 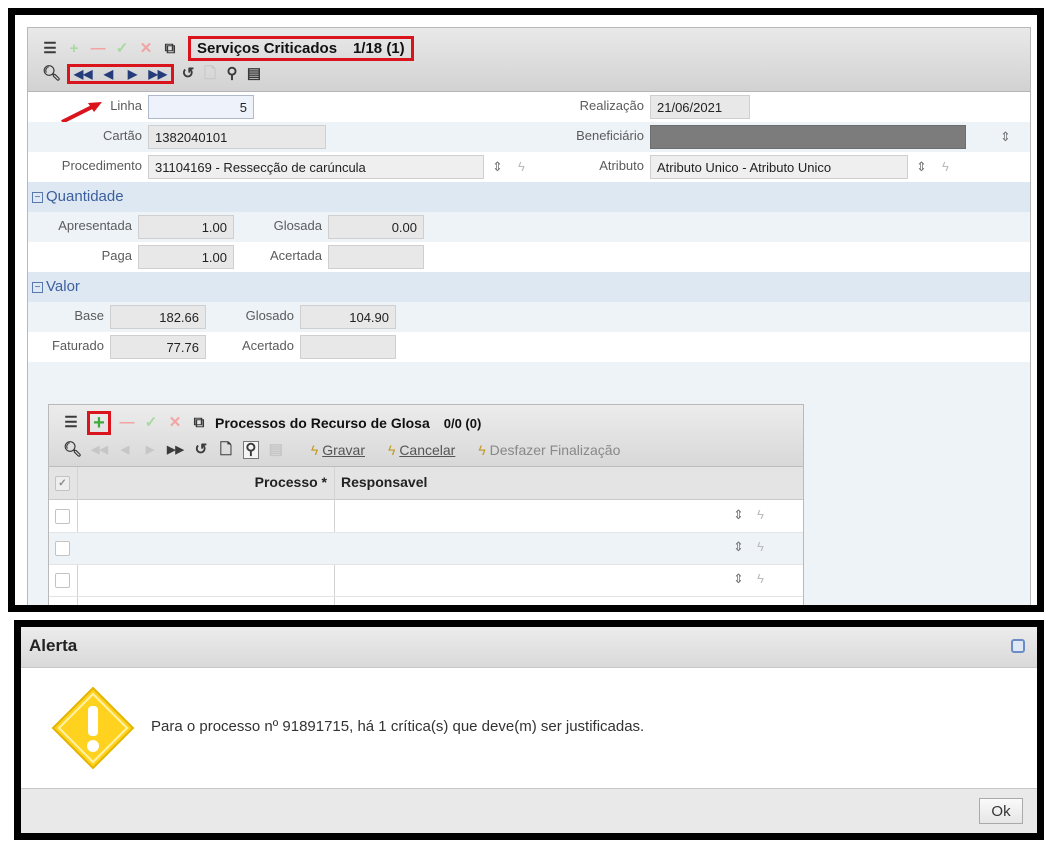 I want to click on realizacao-field: 21/06/2021, so click(x=700, y=107).